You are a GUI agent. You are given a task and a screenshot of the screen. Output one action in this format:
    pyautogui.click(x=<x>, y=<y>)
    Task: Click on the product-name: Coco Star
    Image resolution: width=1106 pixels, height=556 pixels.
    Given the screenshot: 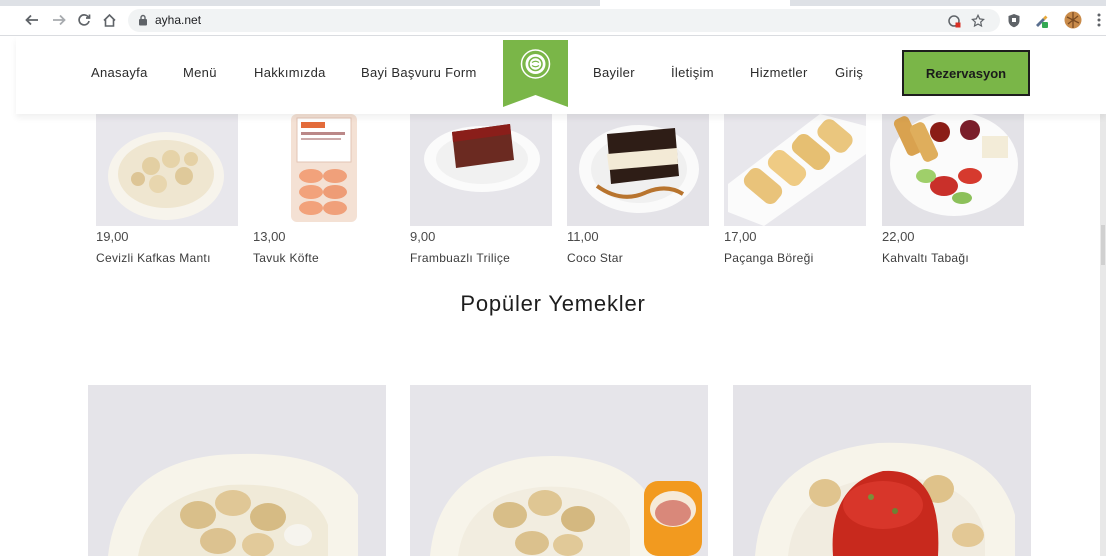 What is the action you would take?
    pyautogui.click(x=638, y=258)
    